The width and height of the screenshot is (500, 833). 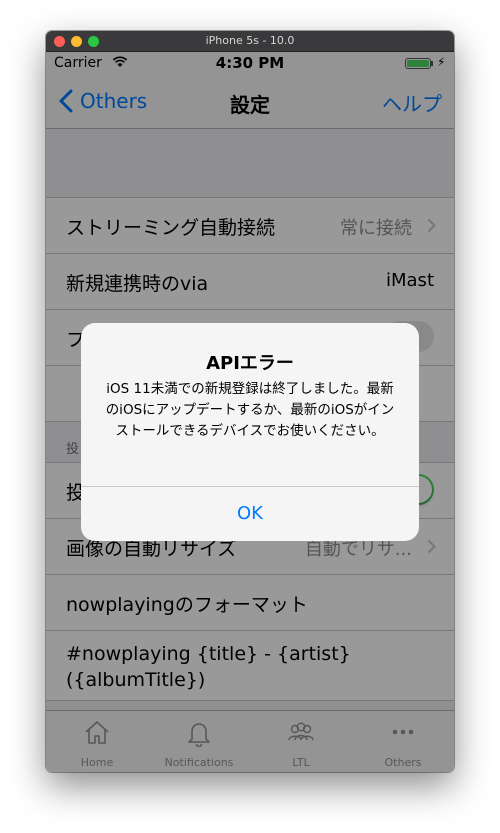 I want to click on simulator-titlebar: iPhone 5s - 10.0, so click(x=250, y=41).